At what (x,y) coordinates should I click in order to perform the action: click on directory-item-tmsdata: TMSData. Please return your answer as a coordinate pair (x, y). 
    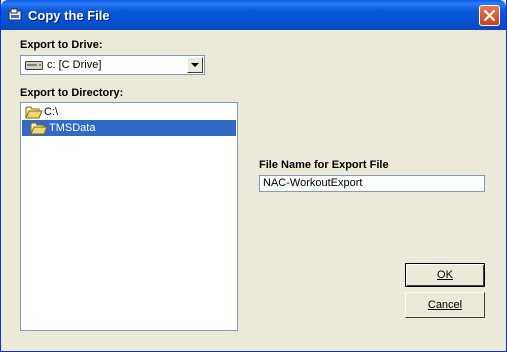
    Looking at the image, I should click on (129, 128).